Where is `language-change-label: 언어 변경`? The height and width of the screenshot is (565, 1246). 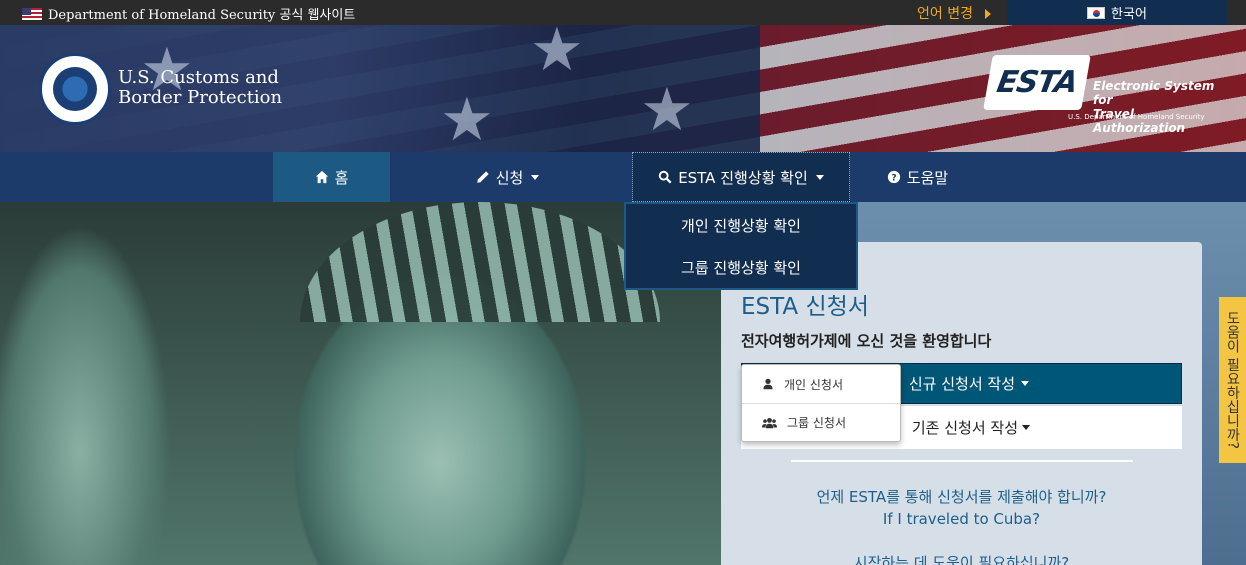
language-change-label: 언어 변경 is located at coordinates (954, 13).